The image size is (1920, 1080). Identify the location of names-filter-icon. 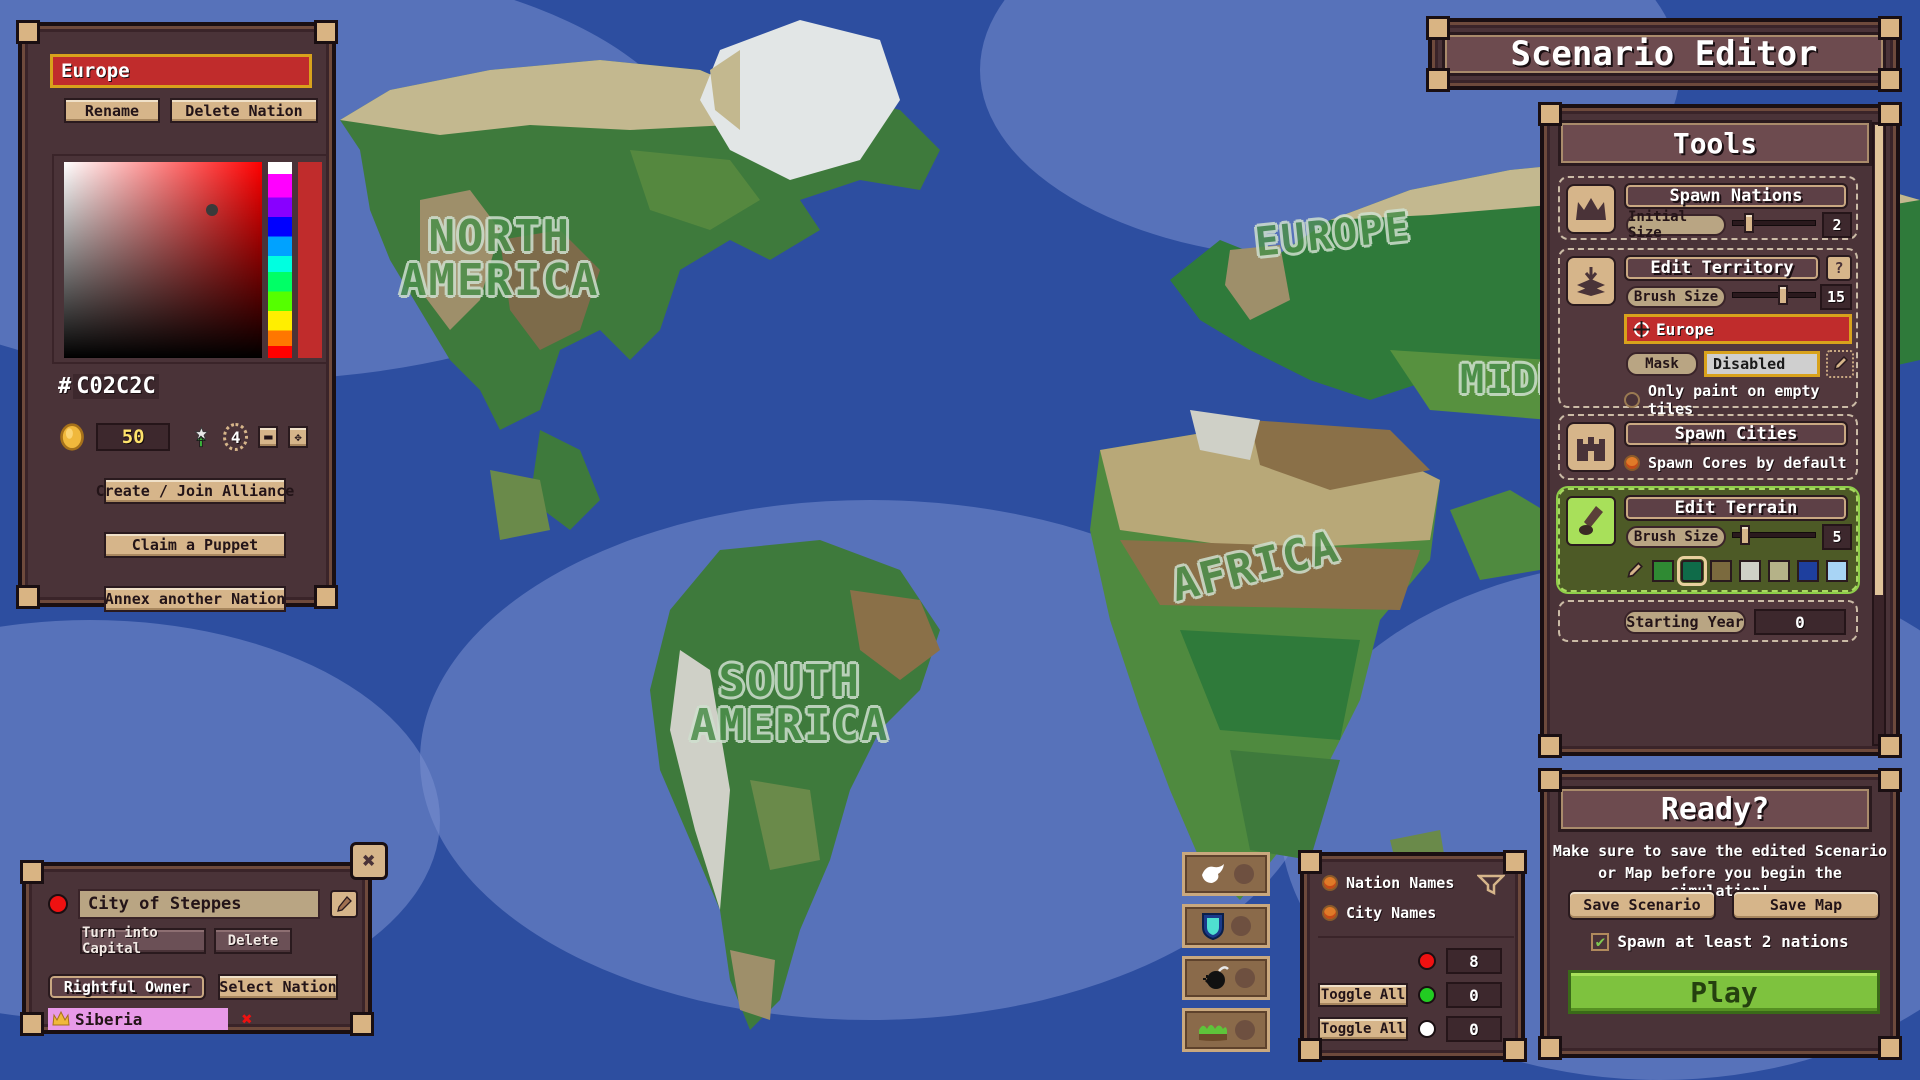
(1491, 884).